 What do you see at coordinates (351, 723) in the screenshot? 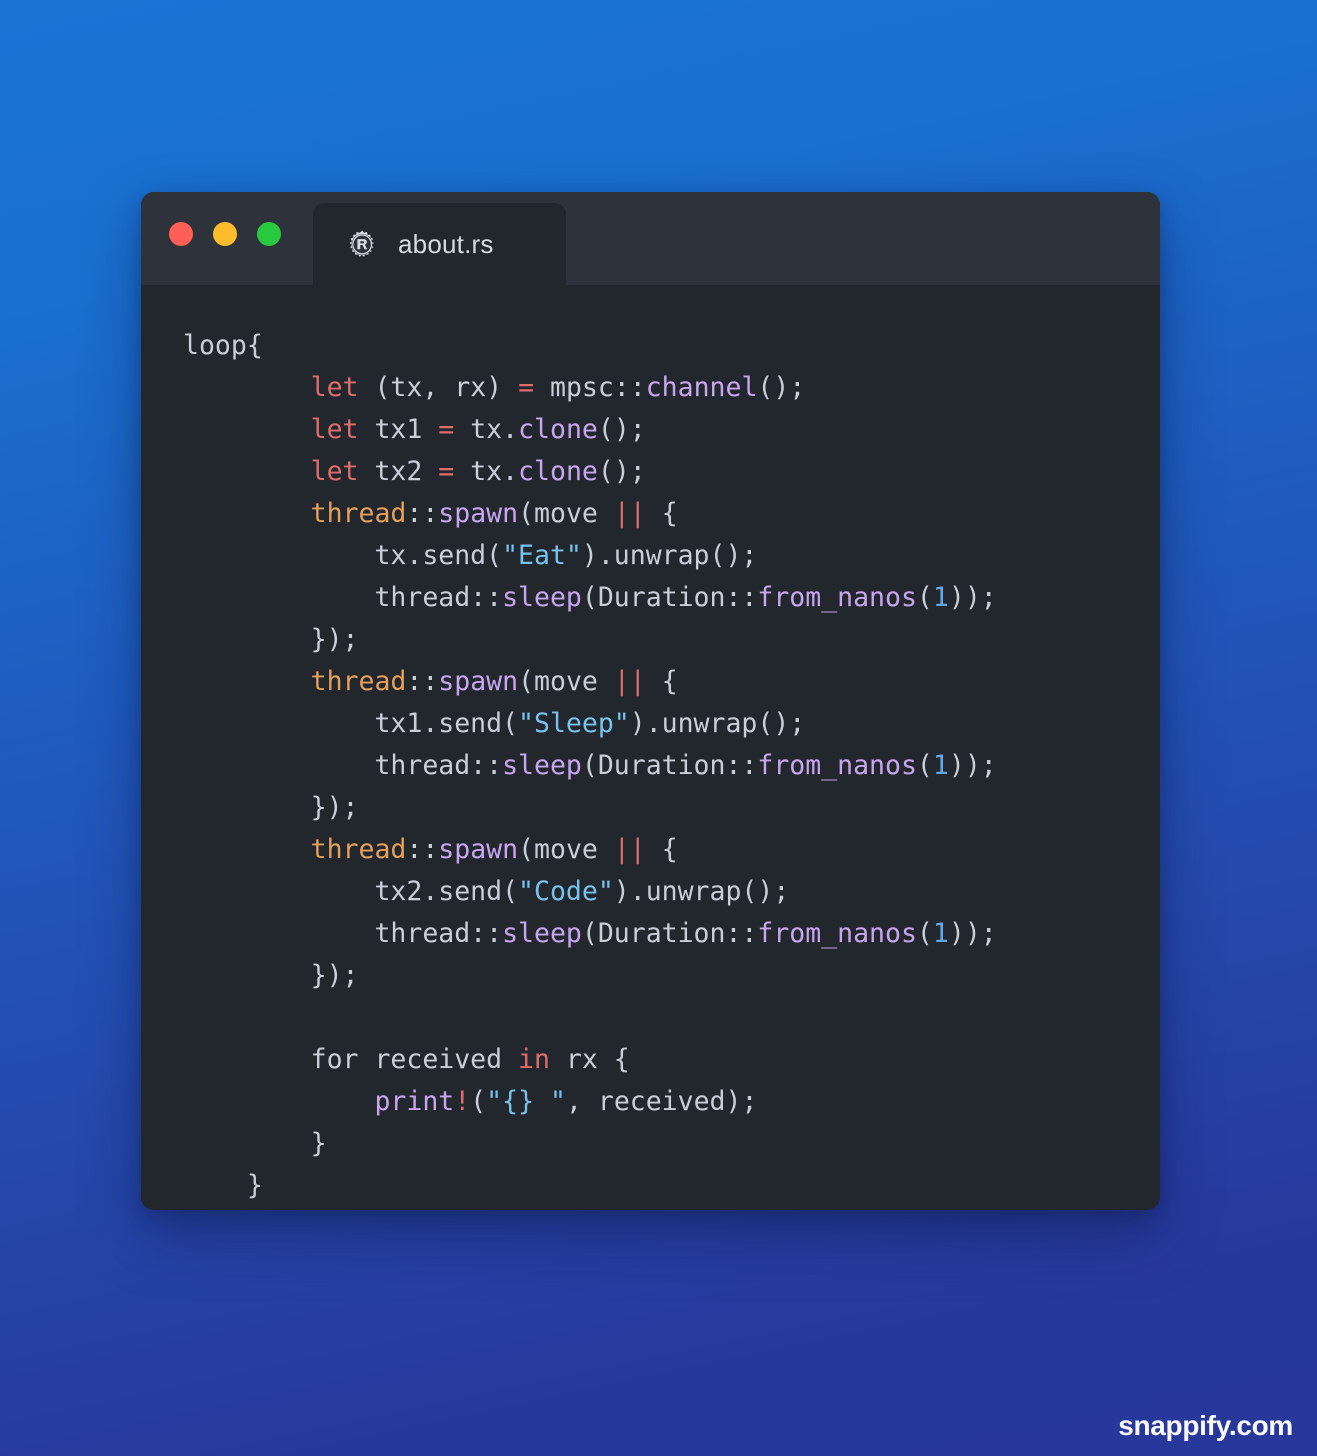
I see `code-token: tx1.send(` at bounding box center [351, 723].